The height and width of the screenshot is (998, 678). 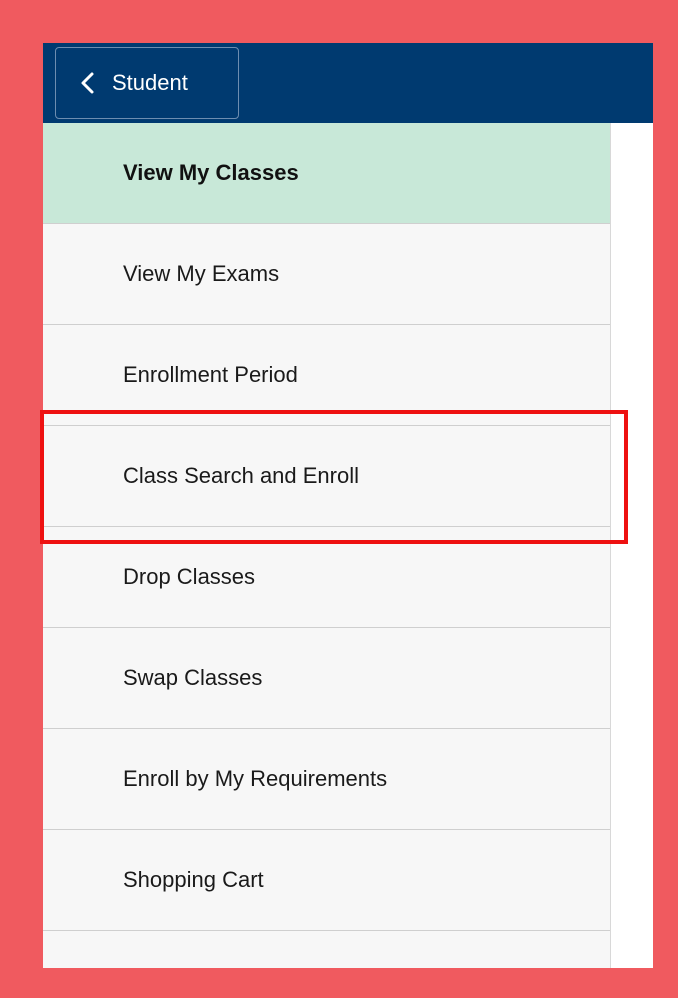 I want to click on menu-item-class-search-and-enroll: Class Search and Enroll, so click(x=326, y=476).